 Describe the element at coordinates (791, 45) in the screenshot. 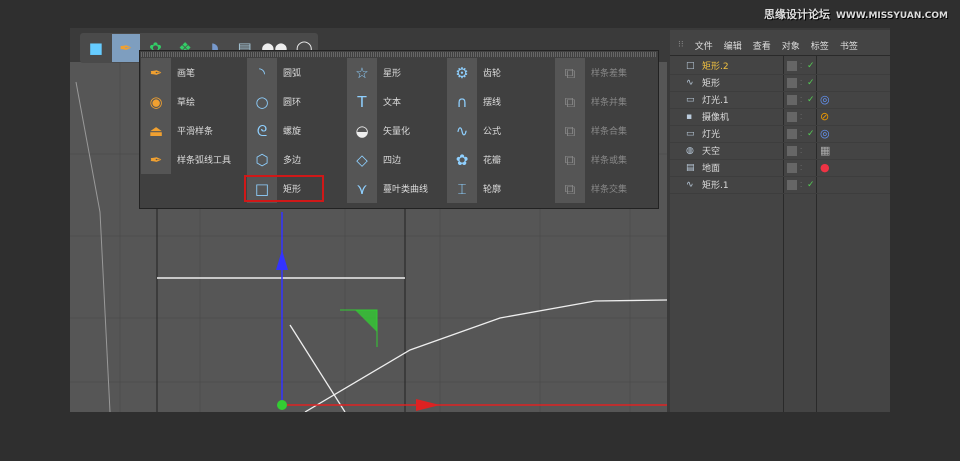

I see `menu-objects: 对象` at that location.